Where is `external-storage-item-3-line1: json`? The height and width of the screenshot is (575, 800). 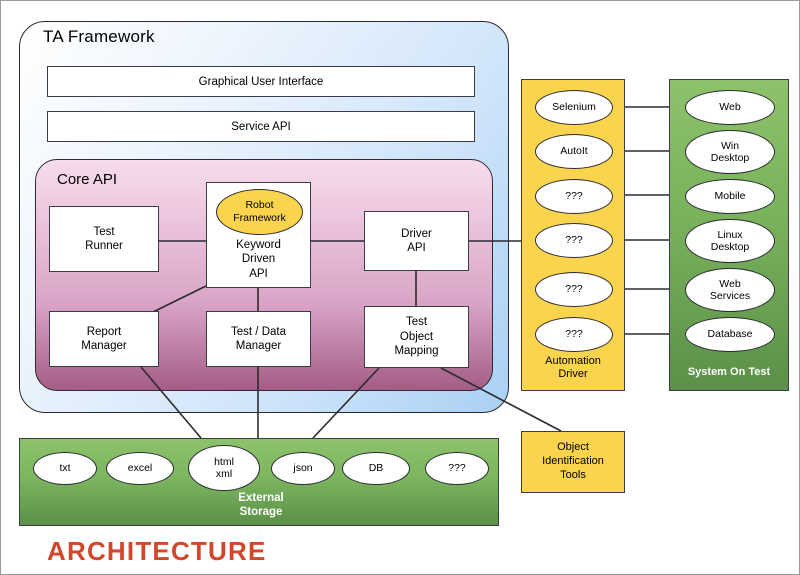 external-storage-item-3-line1: json is located at coordinates (303, 468).